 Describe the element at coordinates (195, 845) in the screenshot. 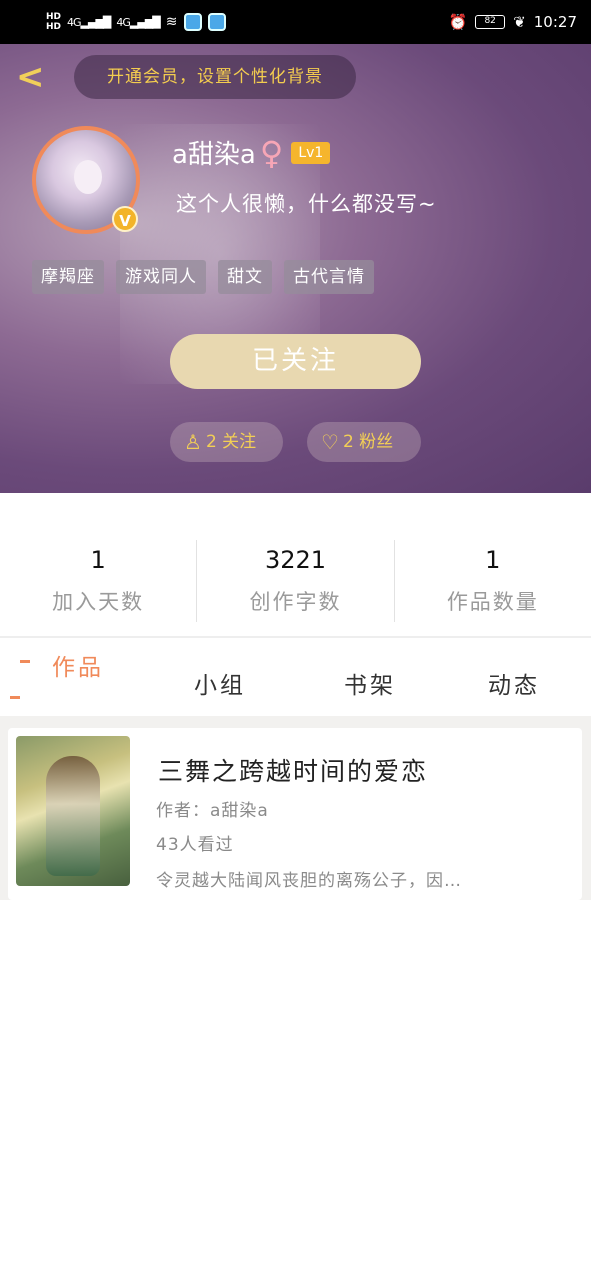

I see `book-views: 43人看过` at that location.